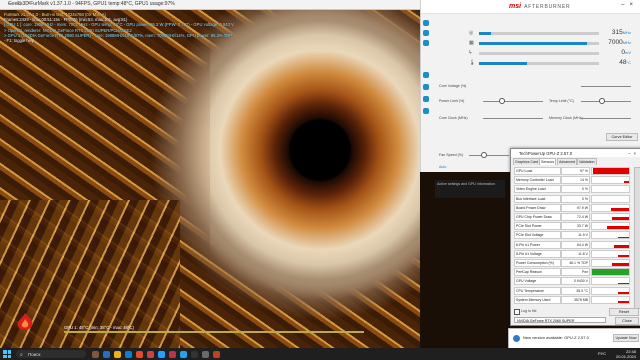 The image size is (640, 360). Describe the element at coordinates (575, 263) in the screenshot. I see `sensor-value: 46.1 % TDP` at that location.